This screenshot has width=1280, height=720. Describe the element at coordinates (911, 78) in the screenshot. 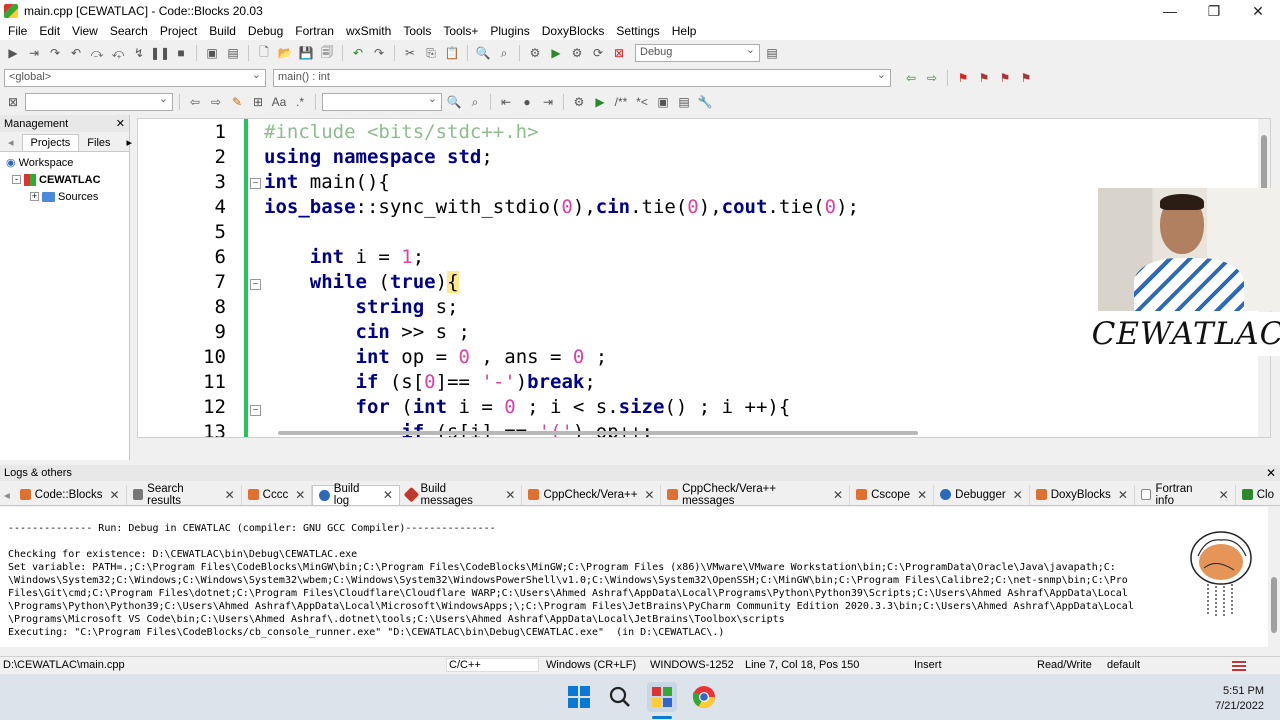

I see `jump-back-icon: ⇦` at that location.